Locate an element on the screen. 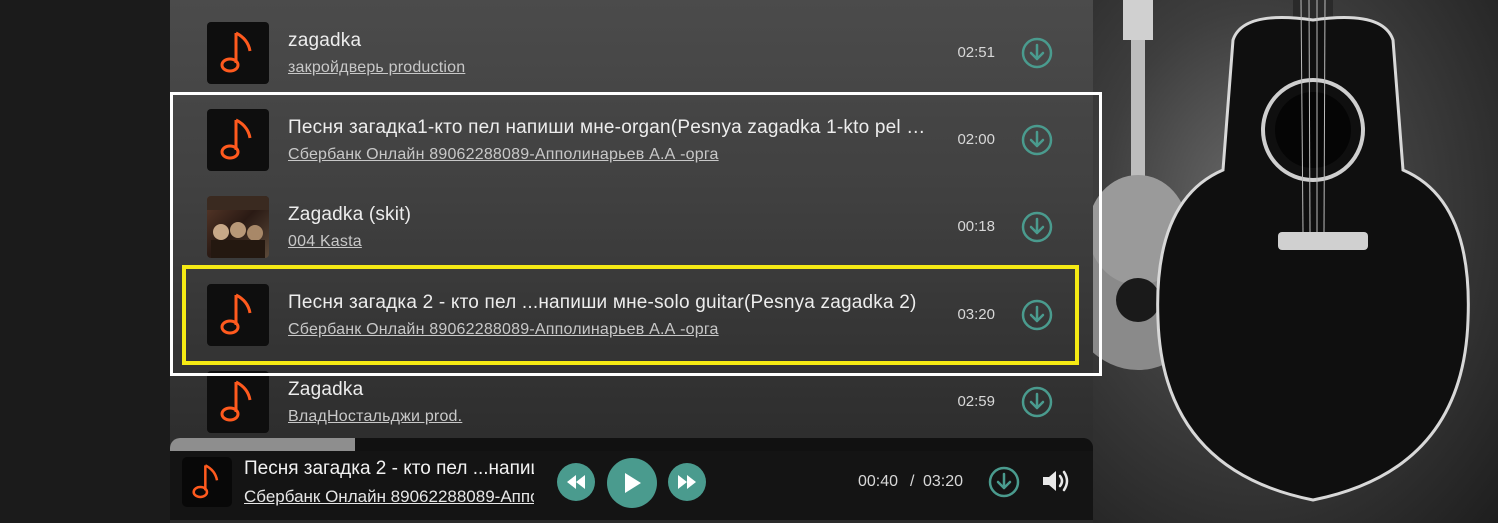 Image resolution: width=1498 pixels, height=523 pixels. track-artist-link: закройдверь production is located at coordinates (376, 68).